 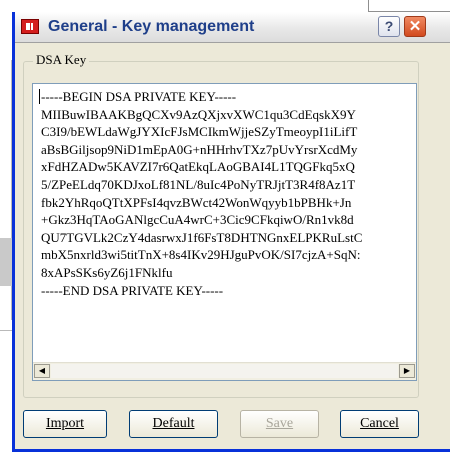 I want to click on close-icon: ✕, so click(x=415, y=26).